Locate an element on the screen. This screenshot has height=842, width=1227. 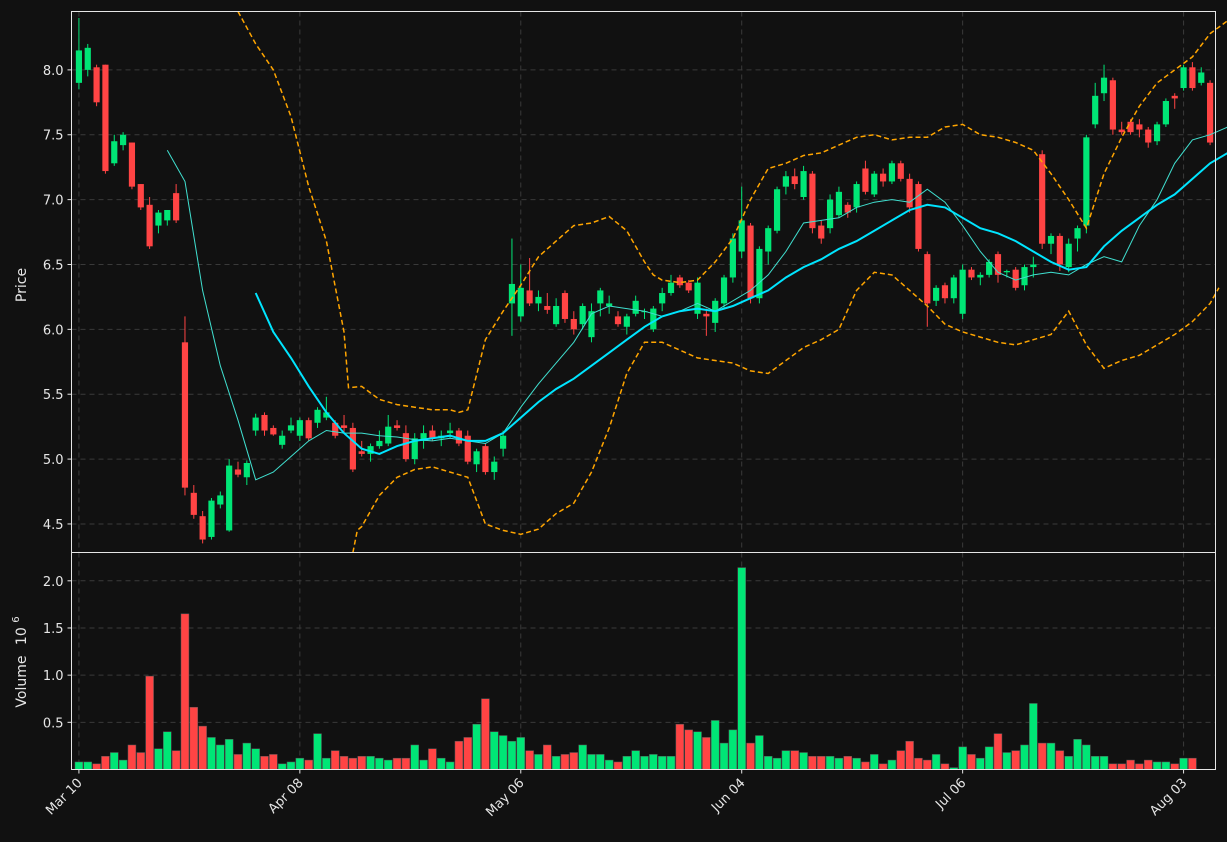
price-tick-label: 4.5 is located at coordinates (53, 525).